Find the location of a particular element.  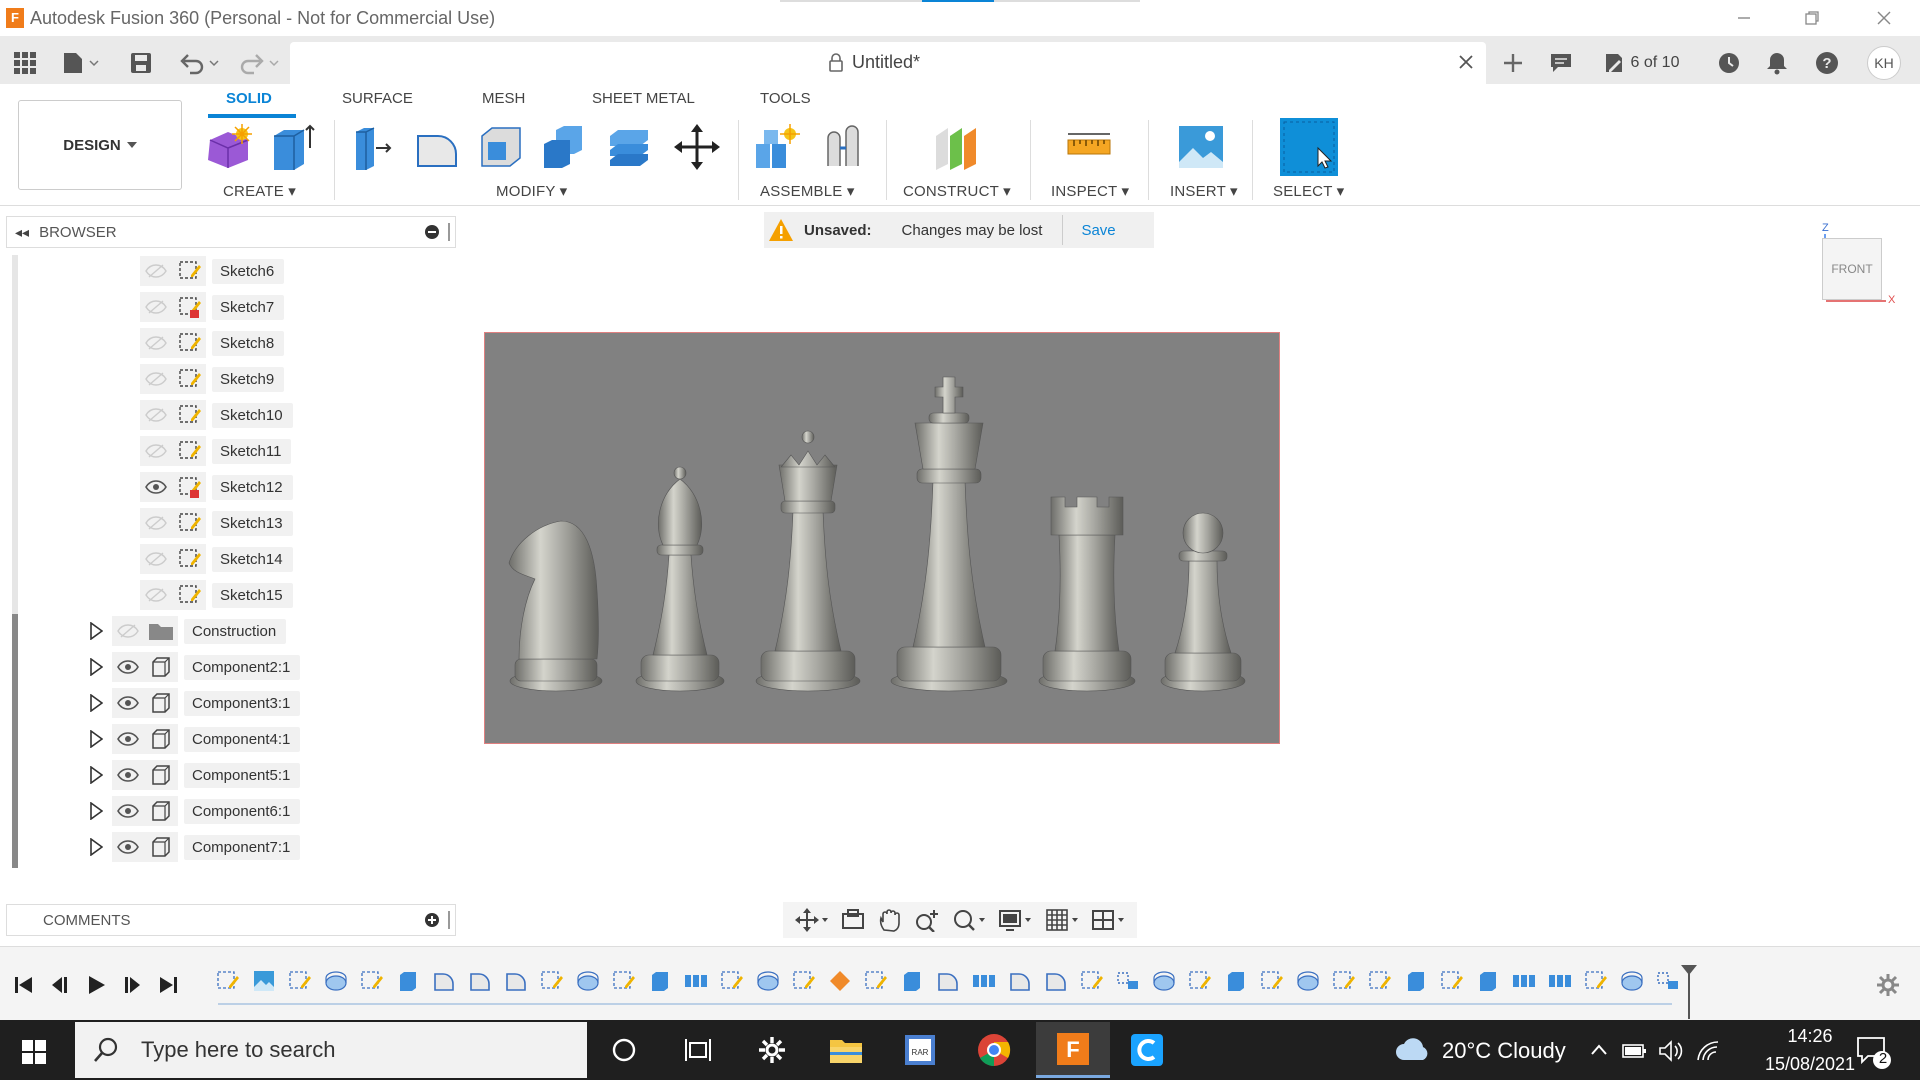

viewcube: FRONT is located at coordinates (1852, 269).